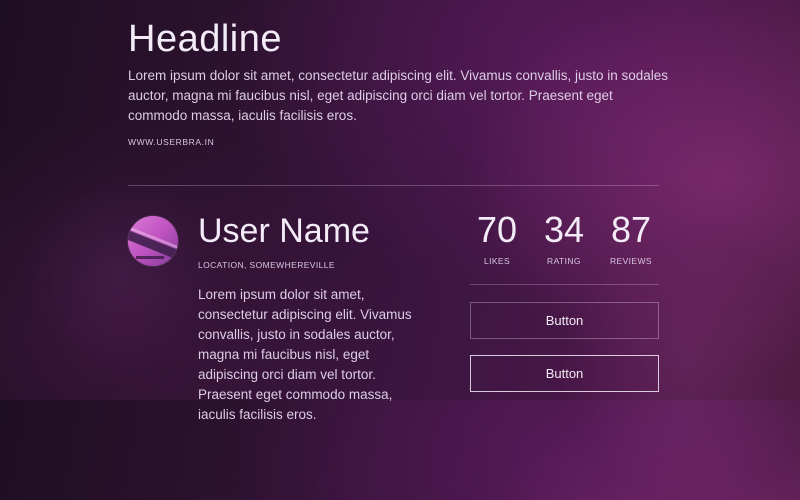 This screenshot has width=800, height=500. I want to click on user-avatar, so click(153, 241).